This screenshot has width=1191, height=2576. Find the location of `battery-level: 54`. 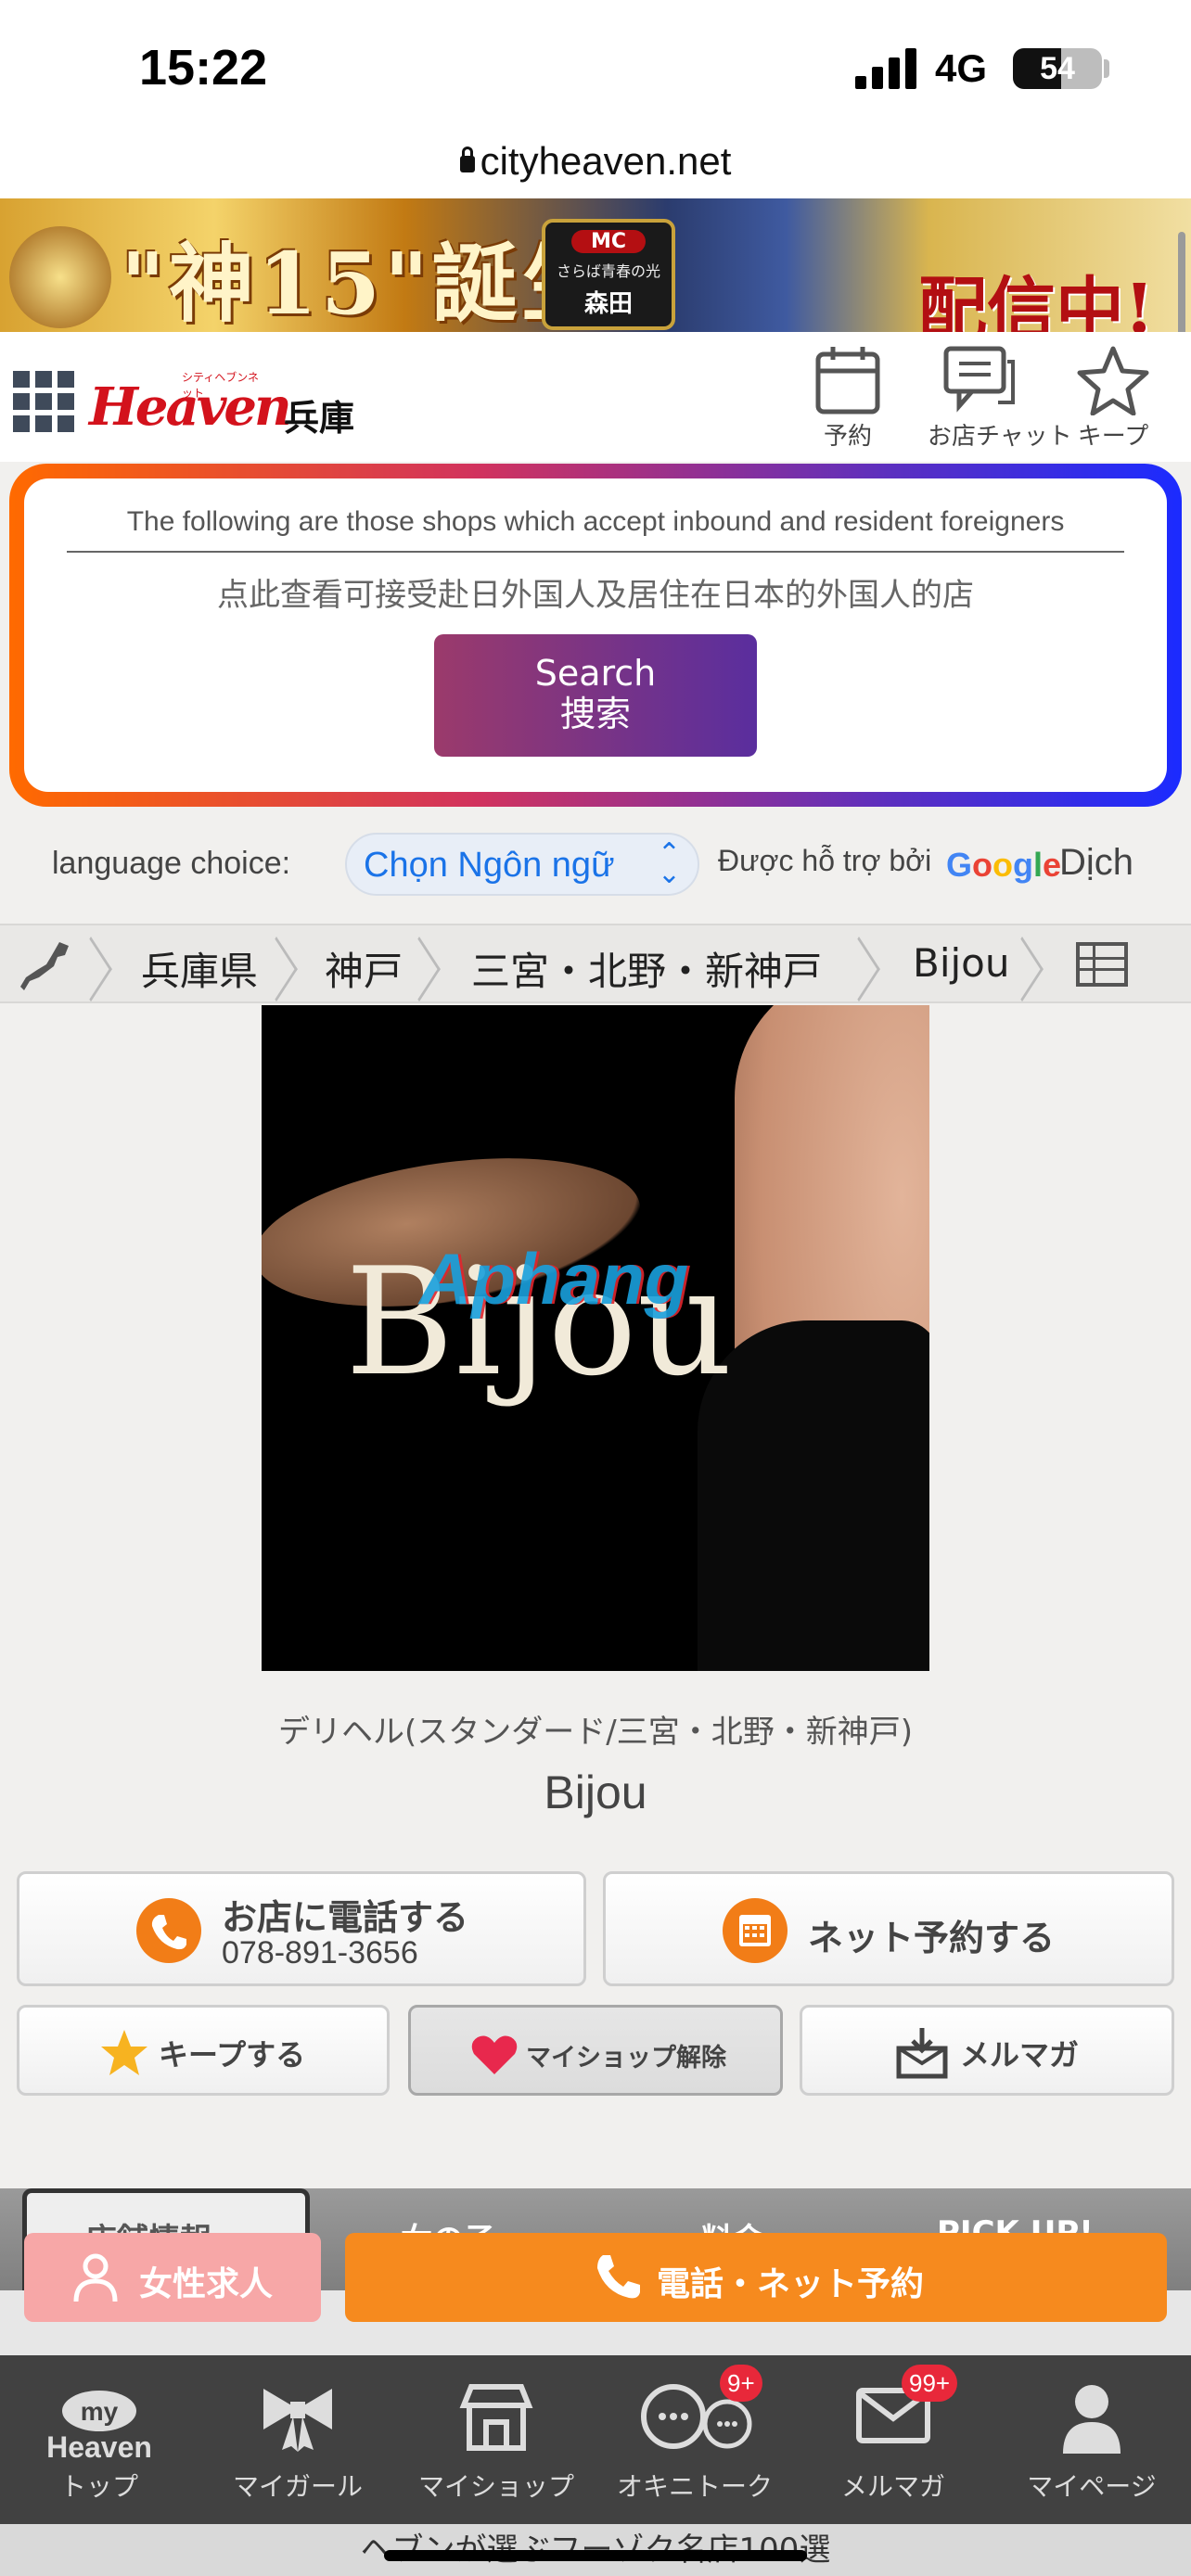

battery-level: 54 is located at coordinates (1058, 68).